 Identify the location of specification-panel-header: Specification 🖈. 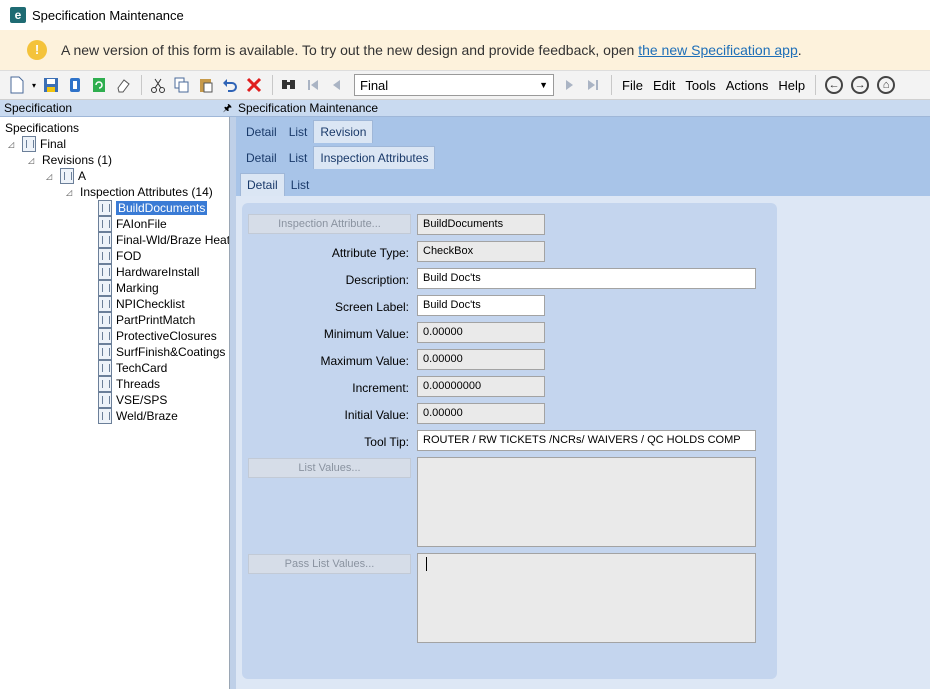
(118, 108).